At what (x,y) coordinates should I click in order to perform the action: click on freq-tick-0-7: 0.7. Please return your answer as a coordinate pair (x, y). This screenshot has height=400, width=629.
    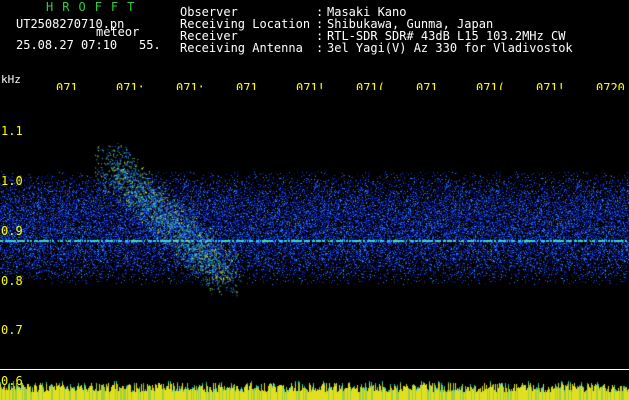
    Looking at the image, I should click on (12, 330).